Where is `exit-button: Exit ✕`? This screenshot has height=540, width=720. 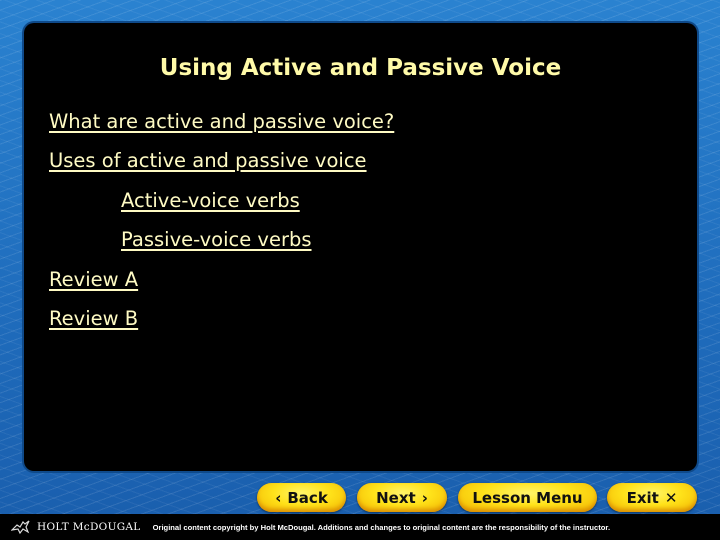 exit-button: Exit ✕ is located at coordinates (652, 497).